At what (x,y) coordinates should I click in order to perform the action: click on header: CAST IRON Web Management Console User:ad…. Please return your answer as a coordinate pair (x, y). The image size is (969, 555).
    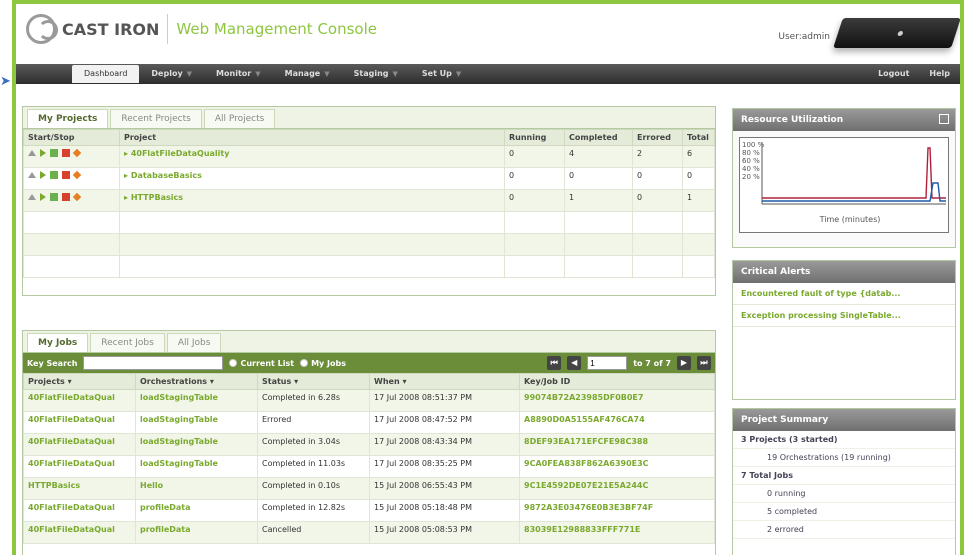
    Looking at the image, I should click on (488, 34).